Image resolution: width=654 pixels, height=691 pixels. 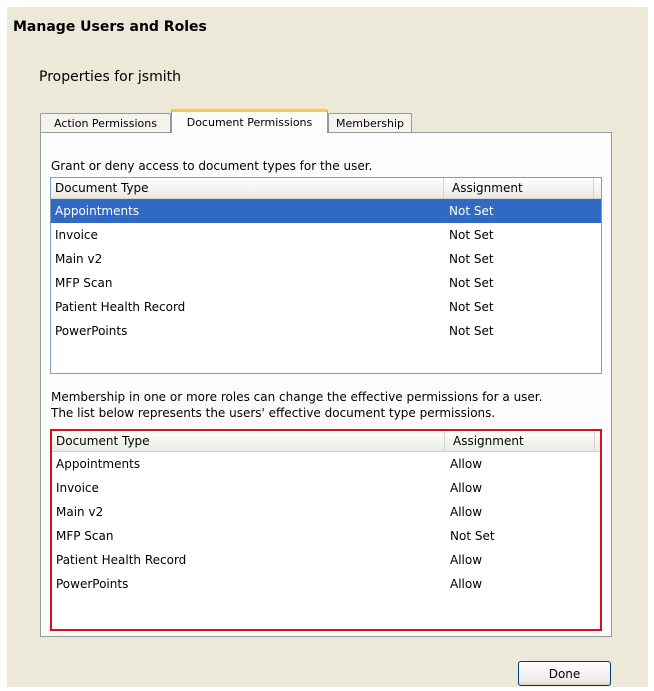 What do you see at coordinates (326, 259) in the screenshot?
I see `list-item: Main v2 Not Set` at bounding box center [326, 259].